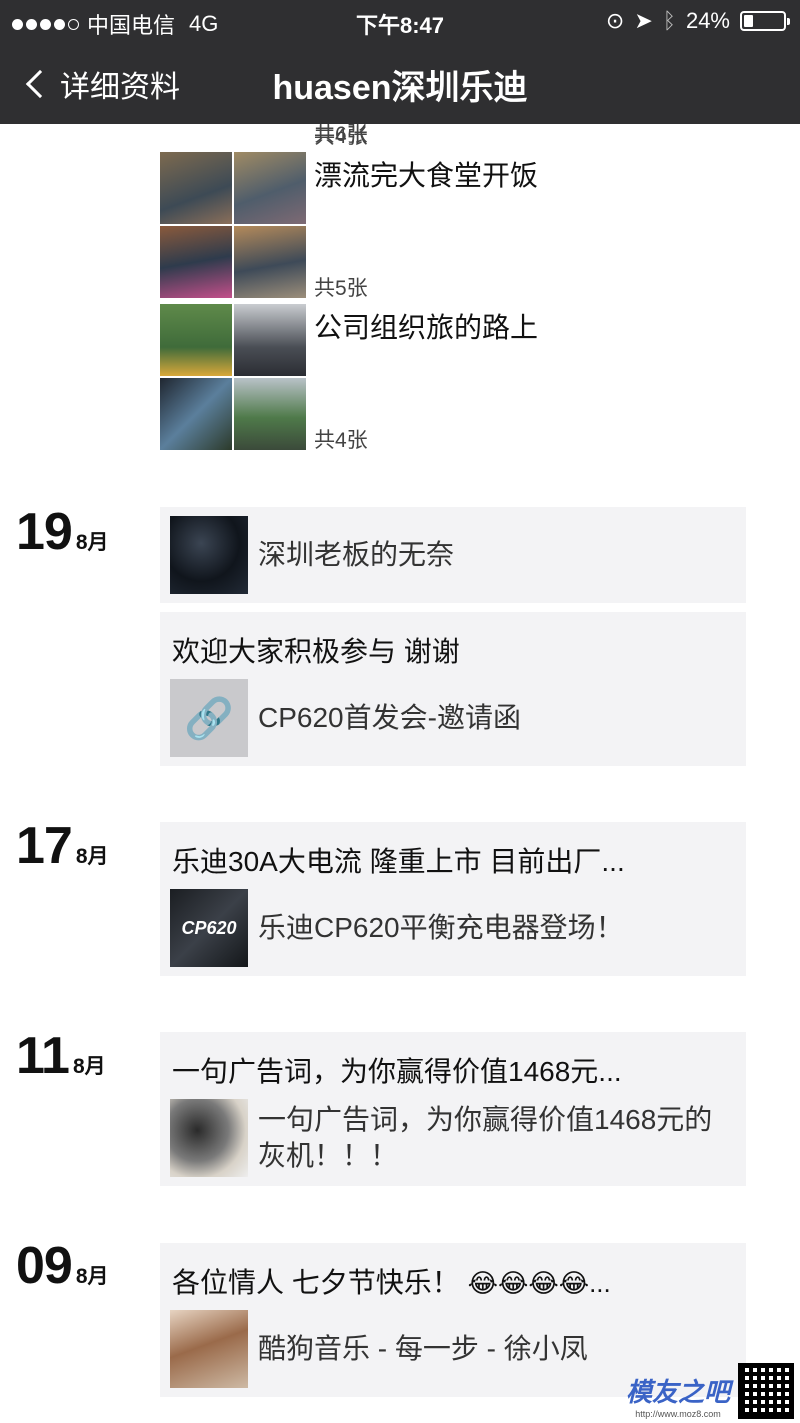  I want to click on date-day: 19, so click(44, 532).